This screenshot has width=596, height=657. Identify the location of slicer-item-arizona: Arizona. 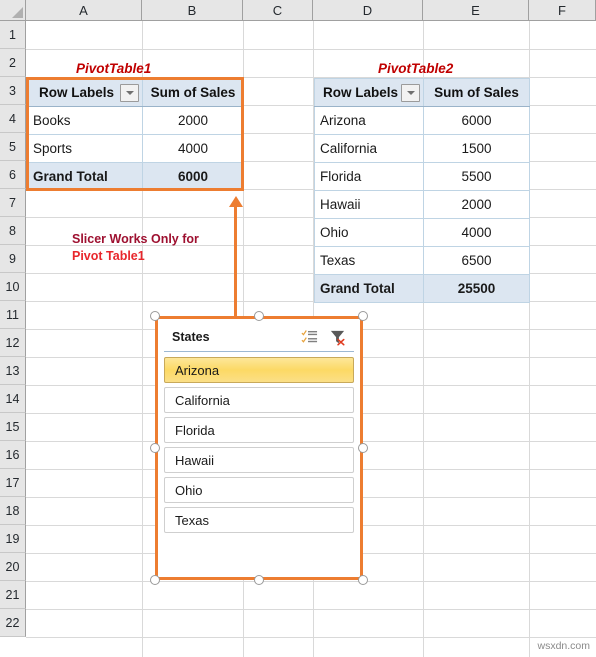
(259, 370).